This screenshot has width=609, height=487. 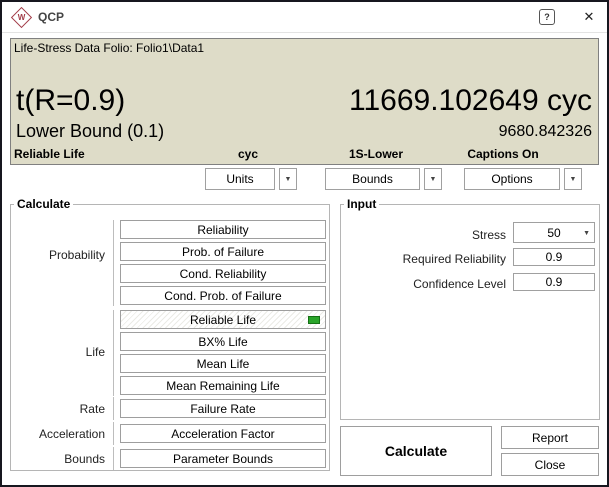 What do you see at coordinates (545, 131) in the screenshot?
I see `bound-value: 9680.842326` at bounding box center [545, 131].